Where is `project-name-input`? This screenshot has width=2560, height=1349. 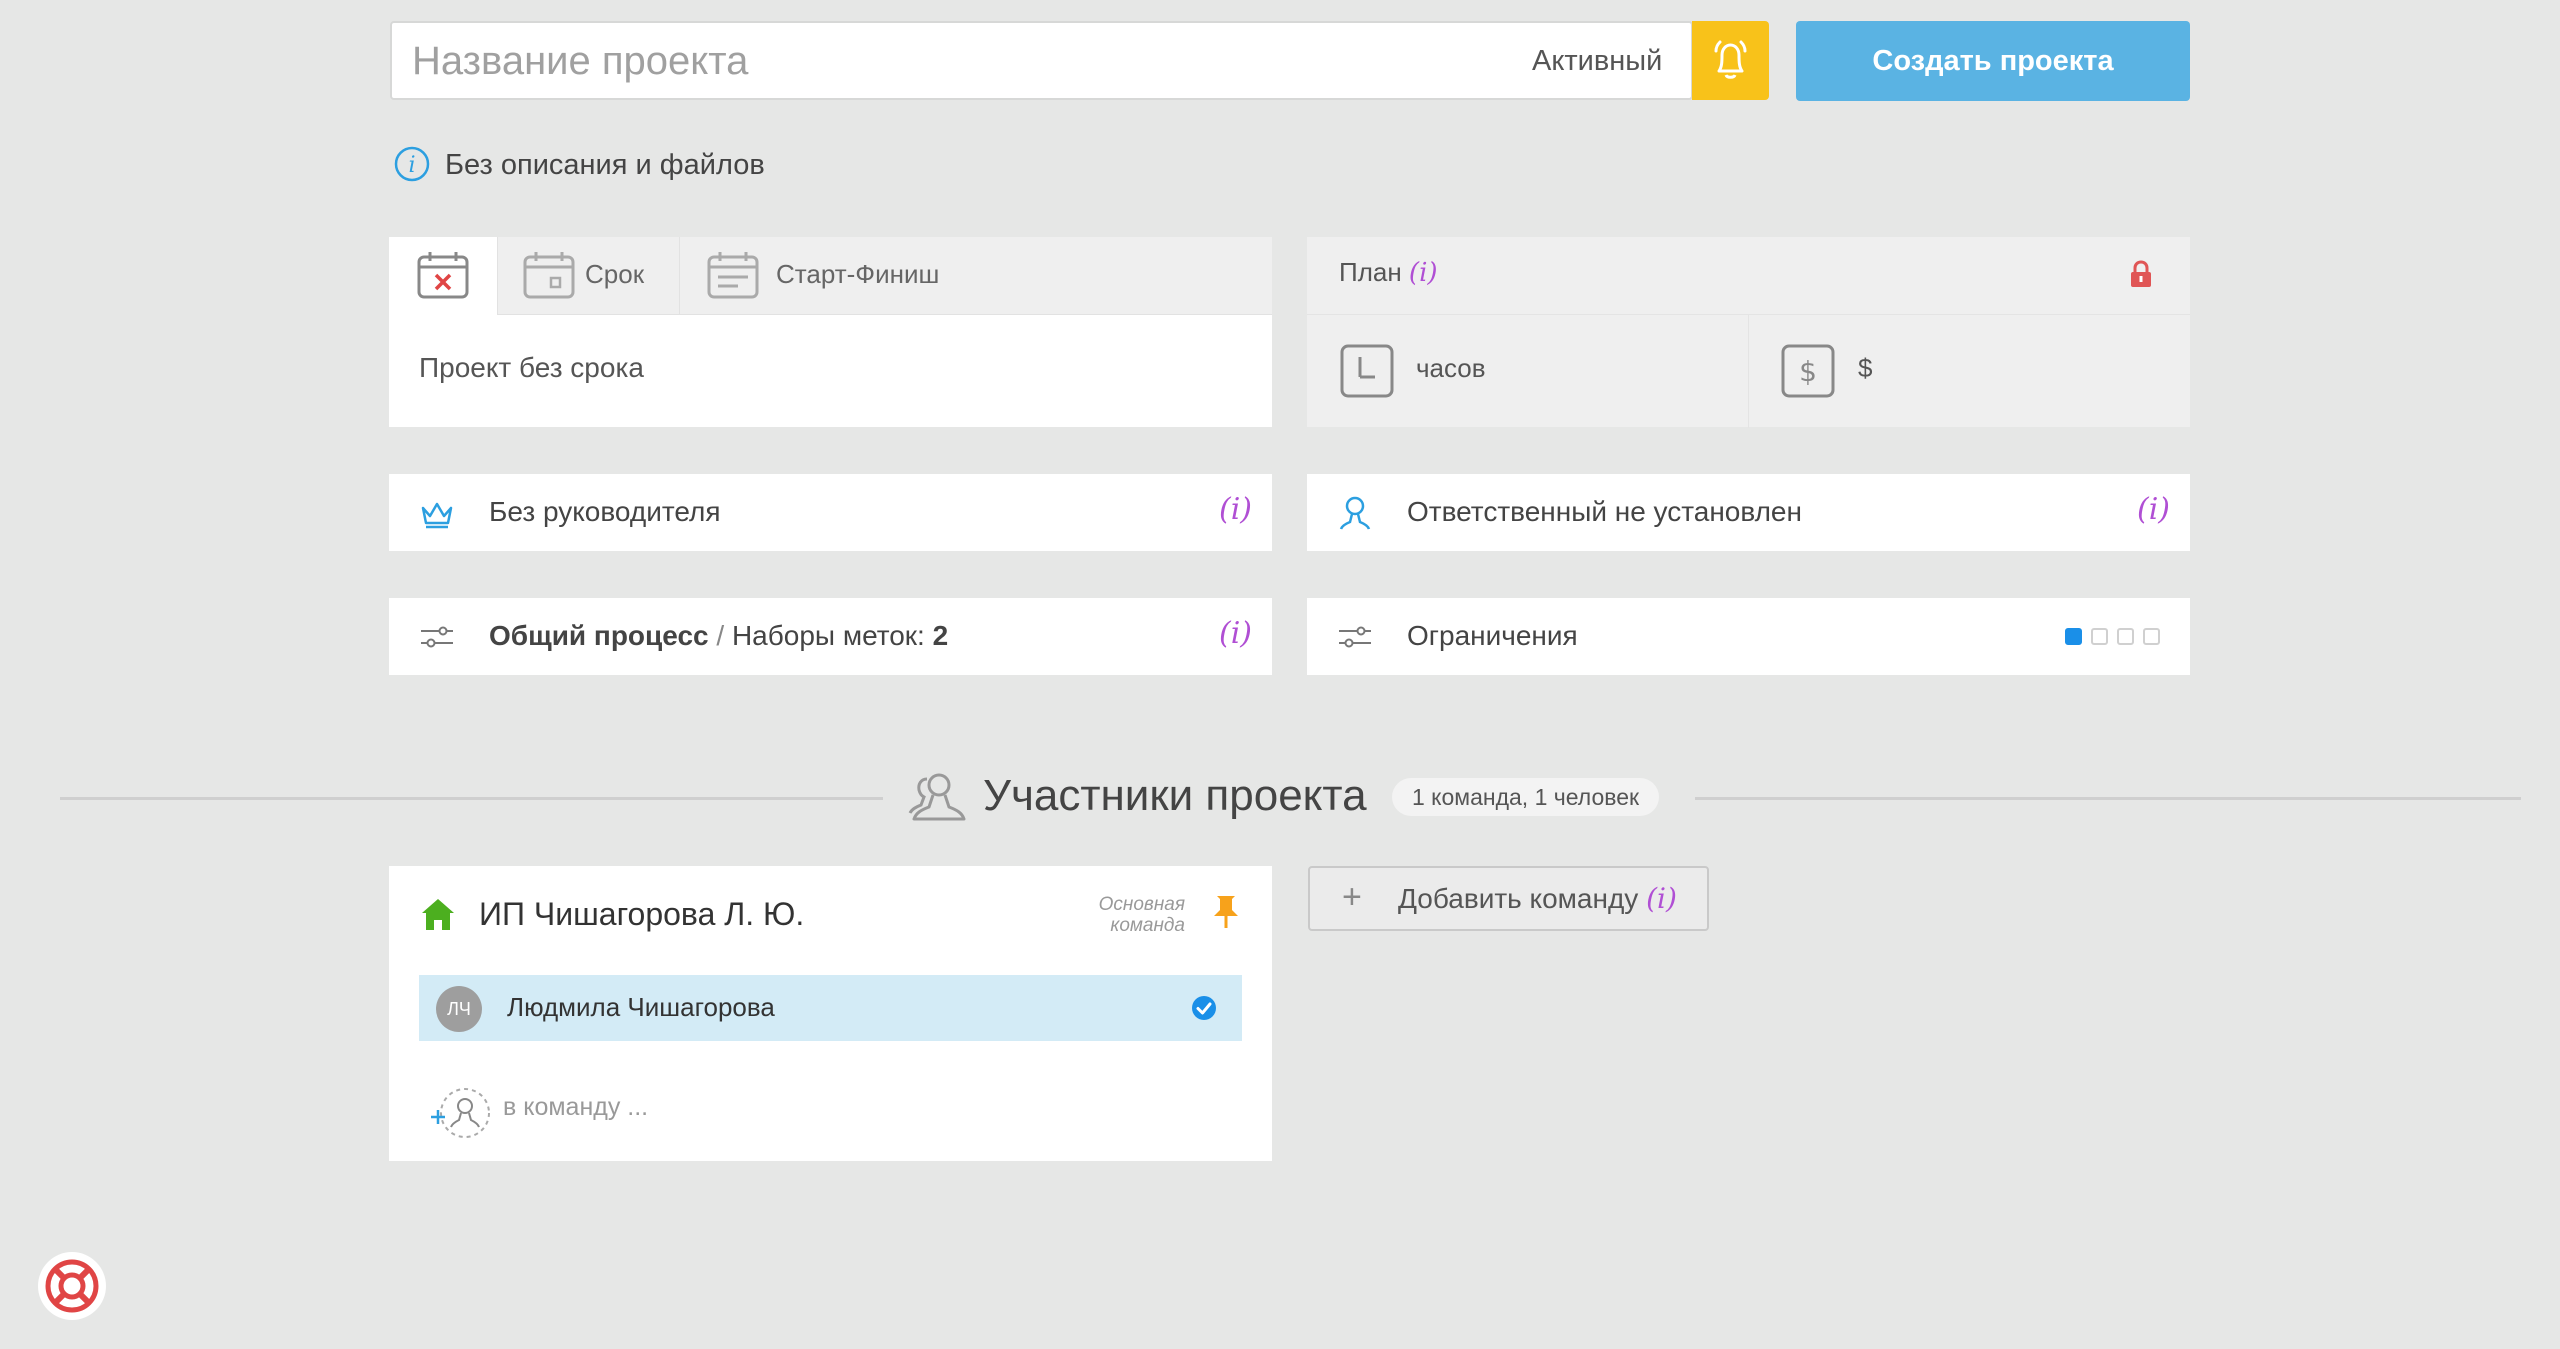
project-name-input is located at coordinates (912, 61).